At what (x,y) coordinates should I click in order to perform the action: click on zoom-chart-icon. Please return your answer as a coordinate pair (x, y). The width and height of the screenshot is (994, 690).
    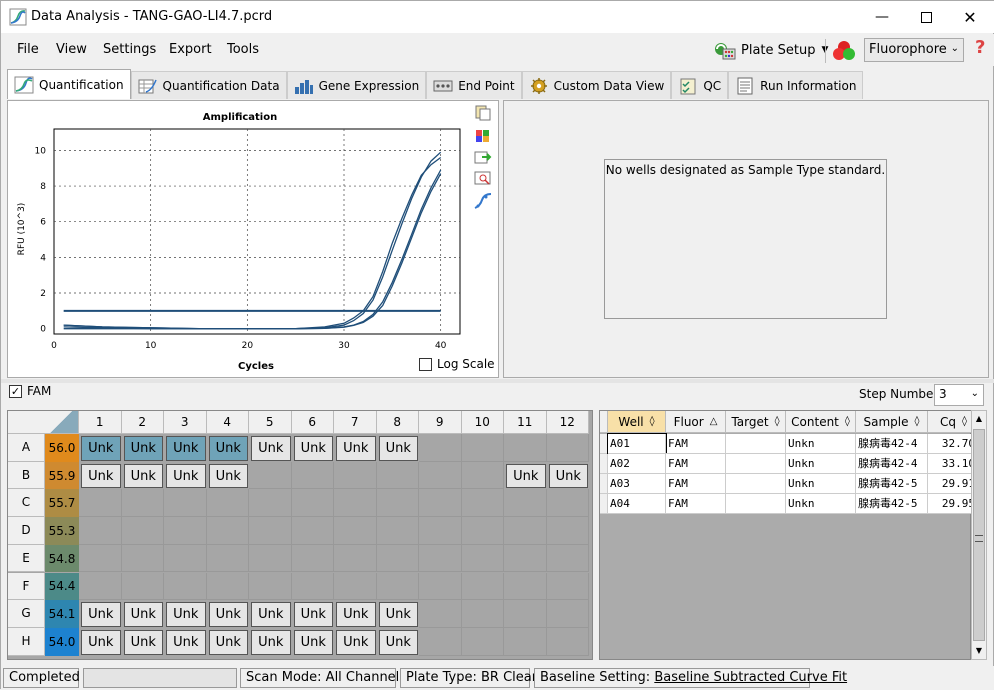
    Looking at the image, I should click on (483, 179).